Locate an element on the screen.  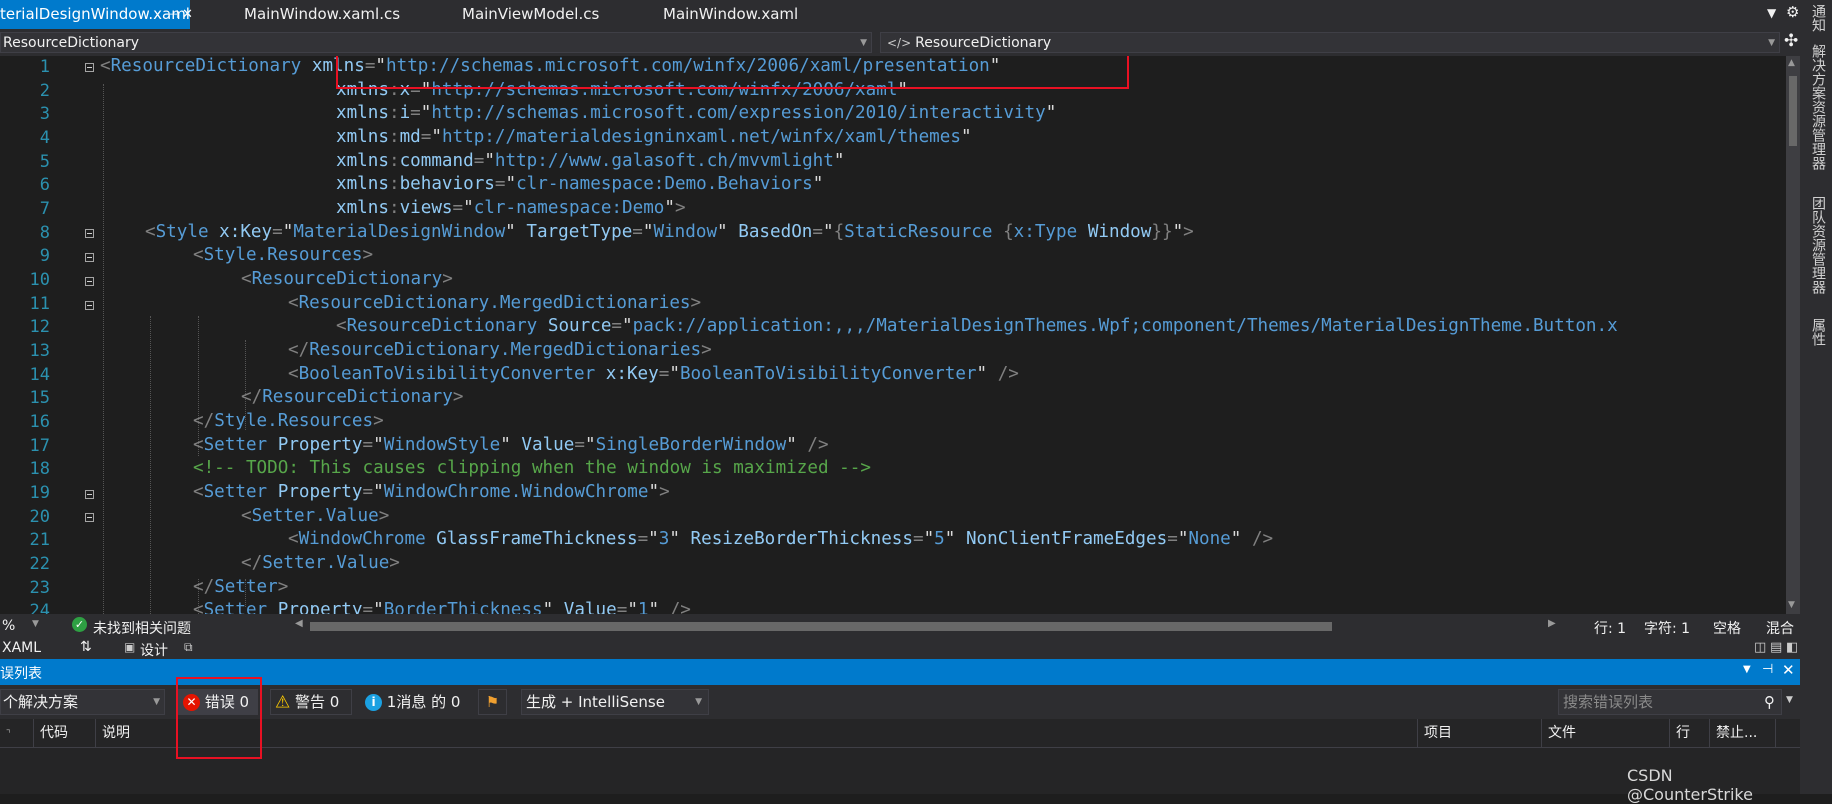
zoom-level: % is located at coordinates (8, 626).